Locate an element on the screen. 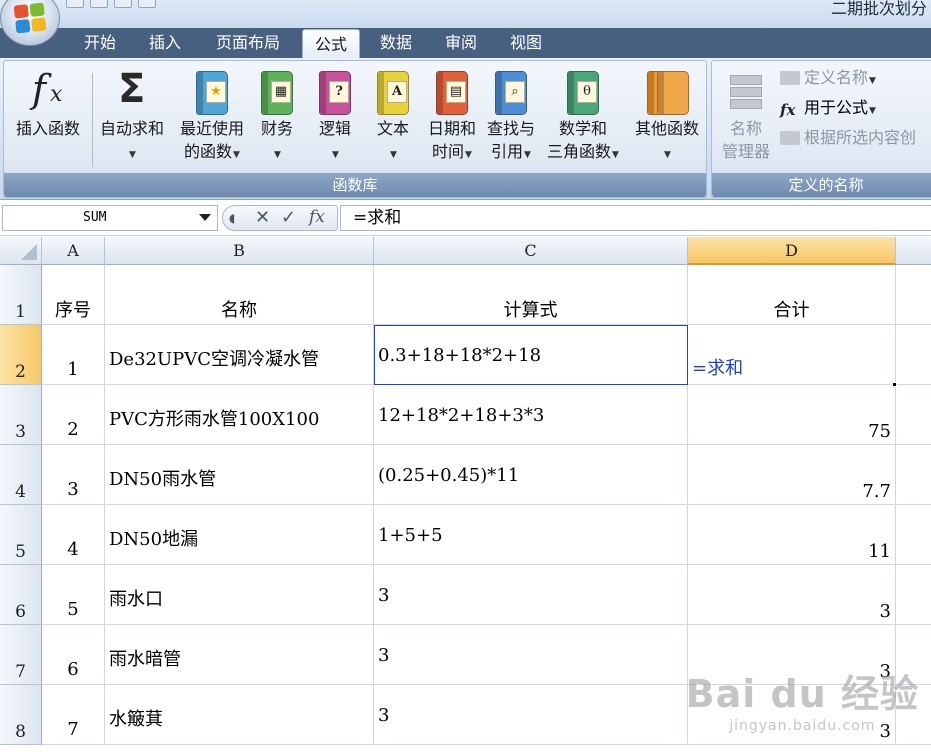  watermark-url: jingyan.baidu.com is located at coordinates (802, 726).